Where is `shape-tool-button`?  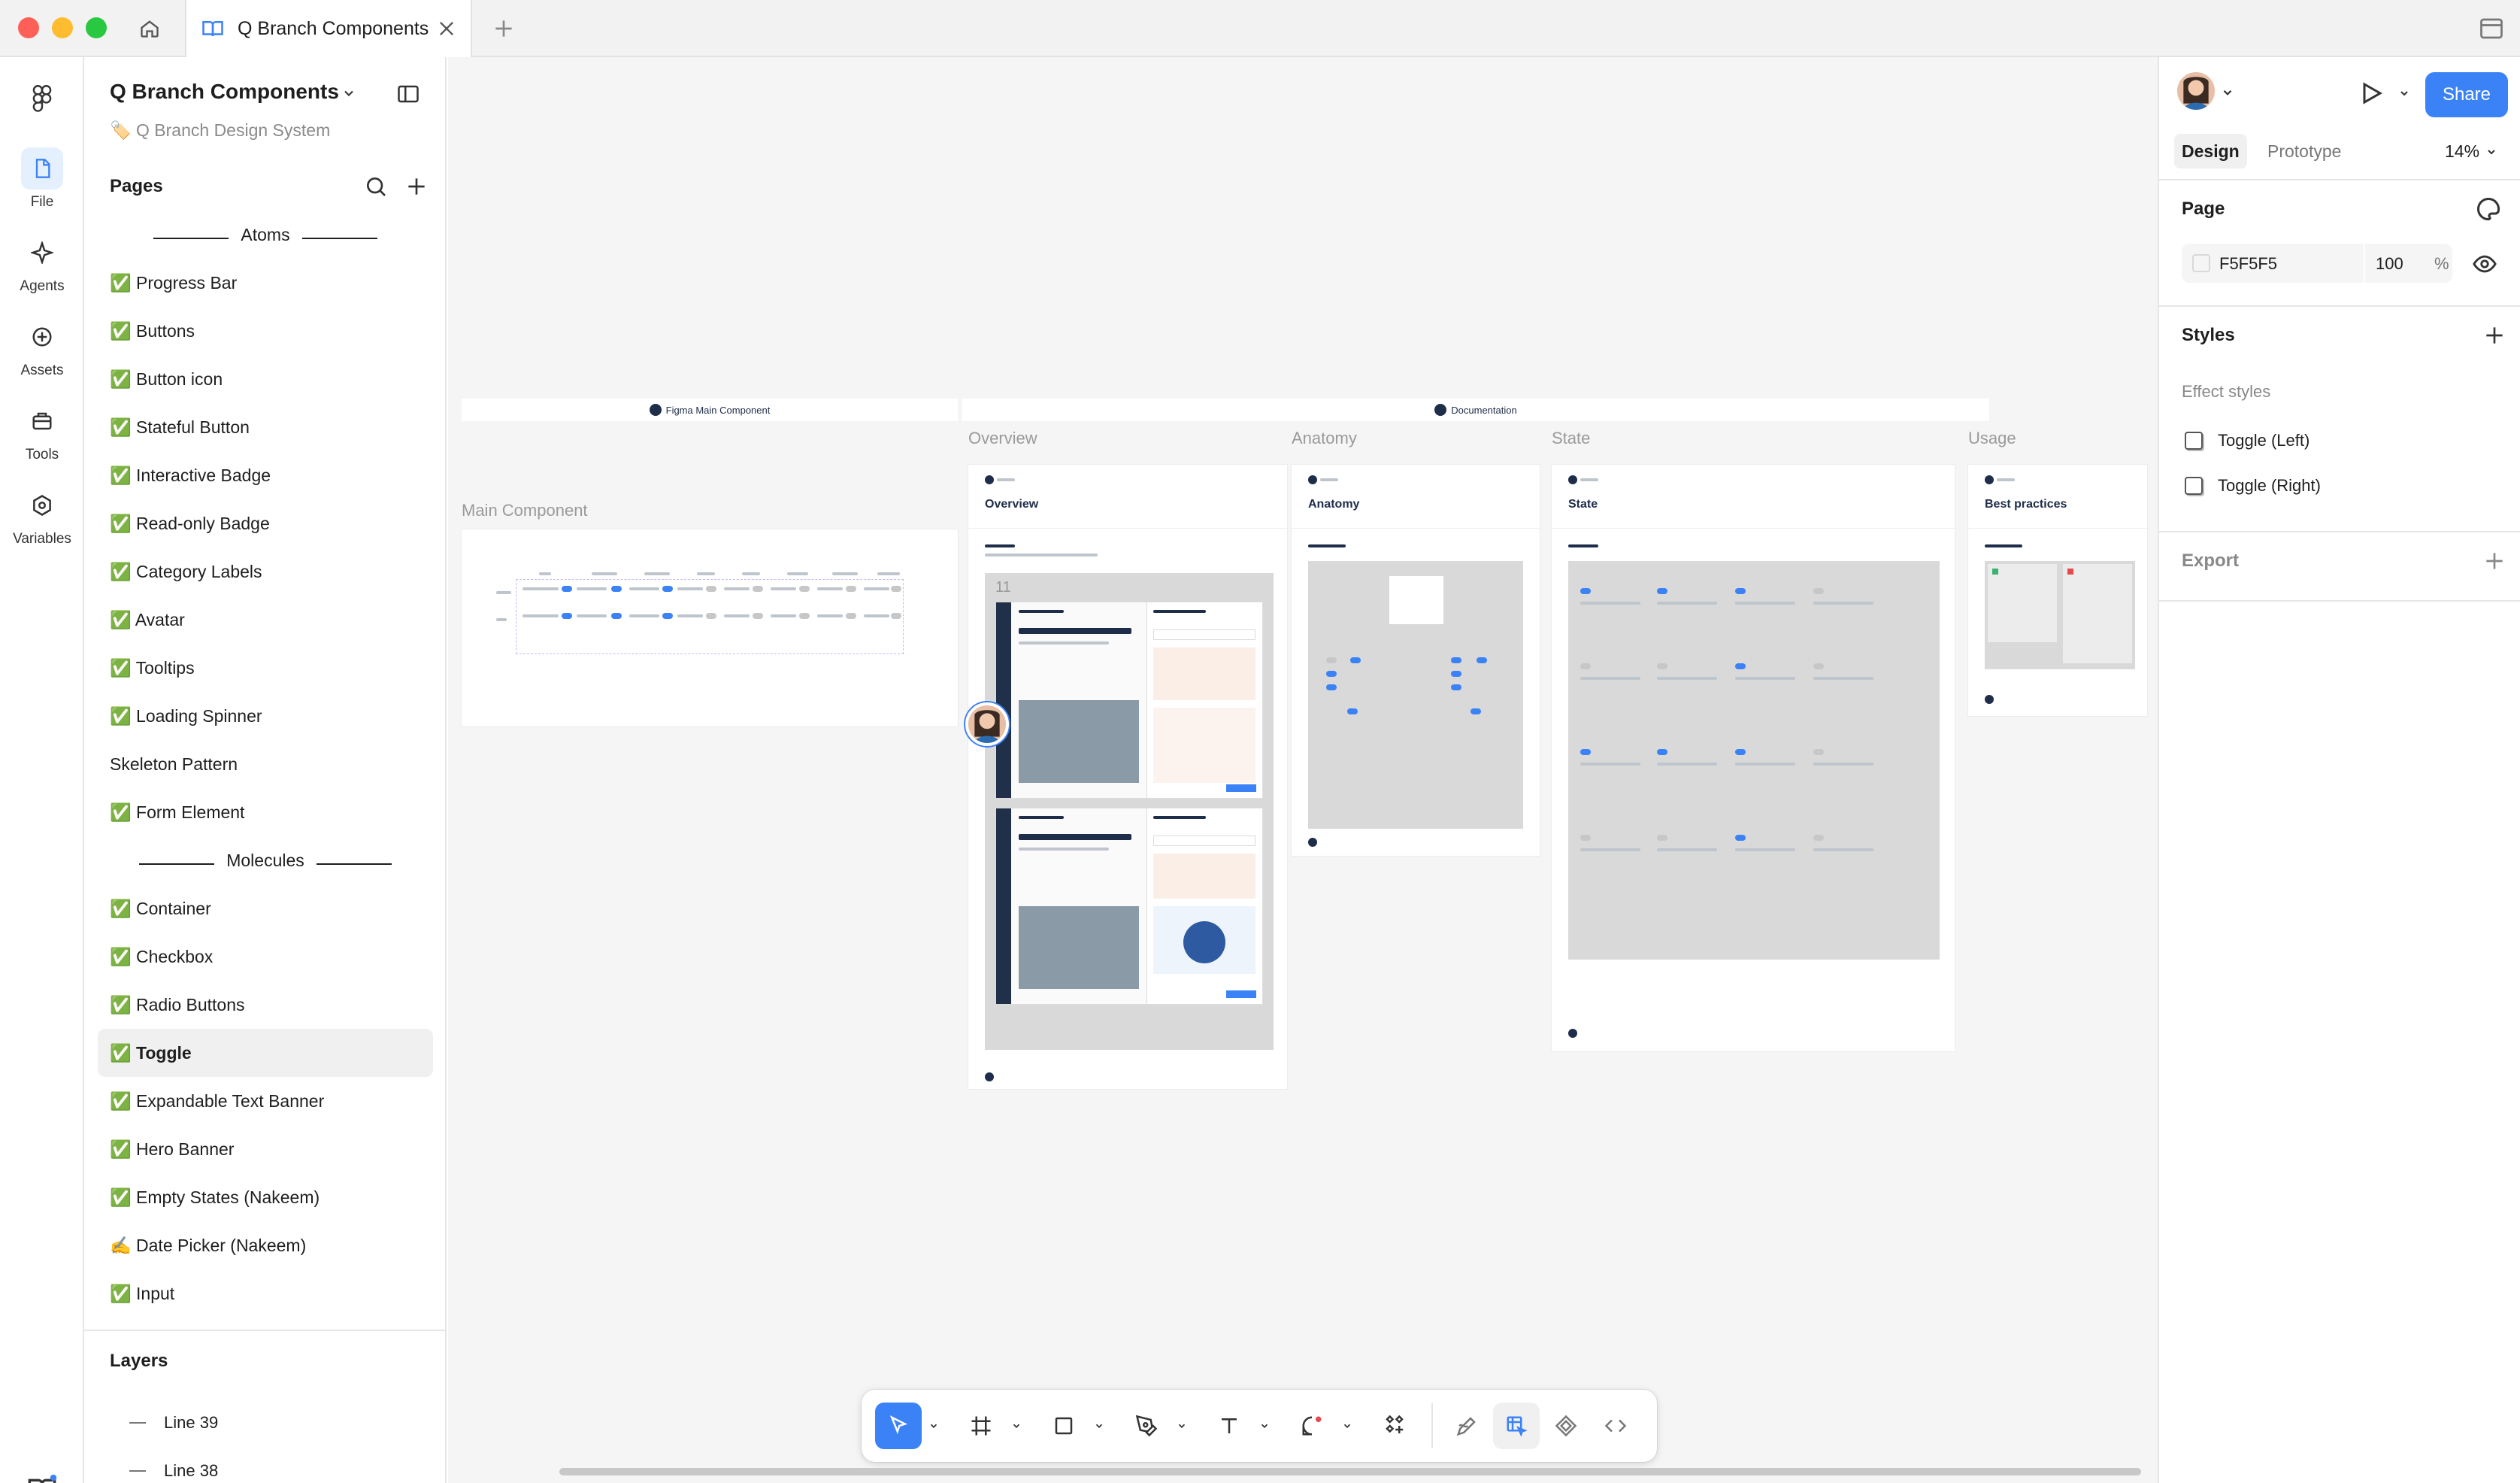
shape-tool-button is located at coordinates (1063, 1426).